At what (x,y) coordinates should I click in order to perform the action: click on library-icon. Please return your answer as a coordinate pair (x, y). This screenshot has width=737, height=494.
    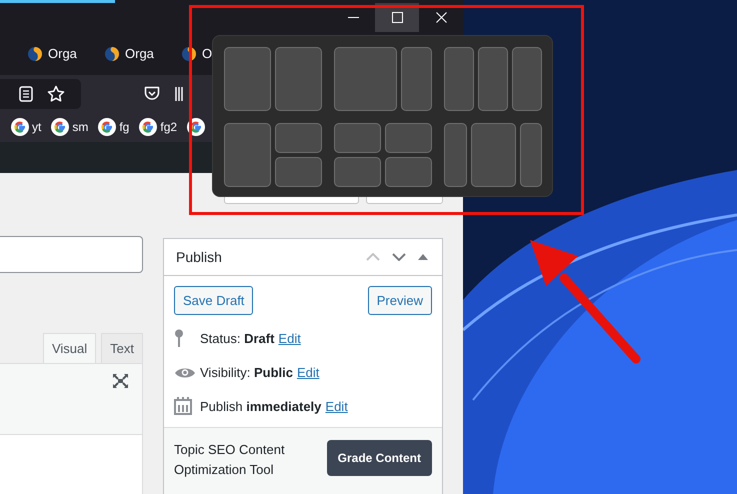
    Looking at the image, I should click on (179, 94).